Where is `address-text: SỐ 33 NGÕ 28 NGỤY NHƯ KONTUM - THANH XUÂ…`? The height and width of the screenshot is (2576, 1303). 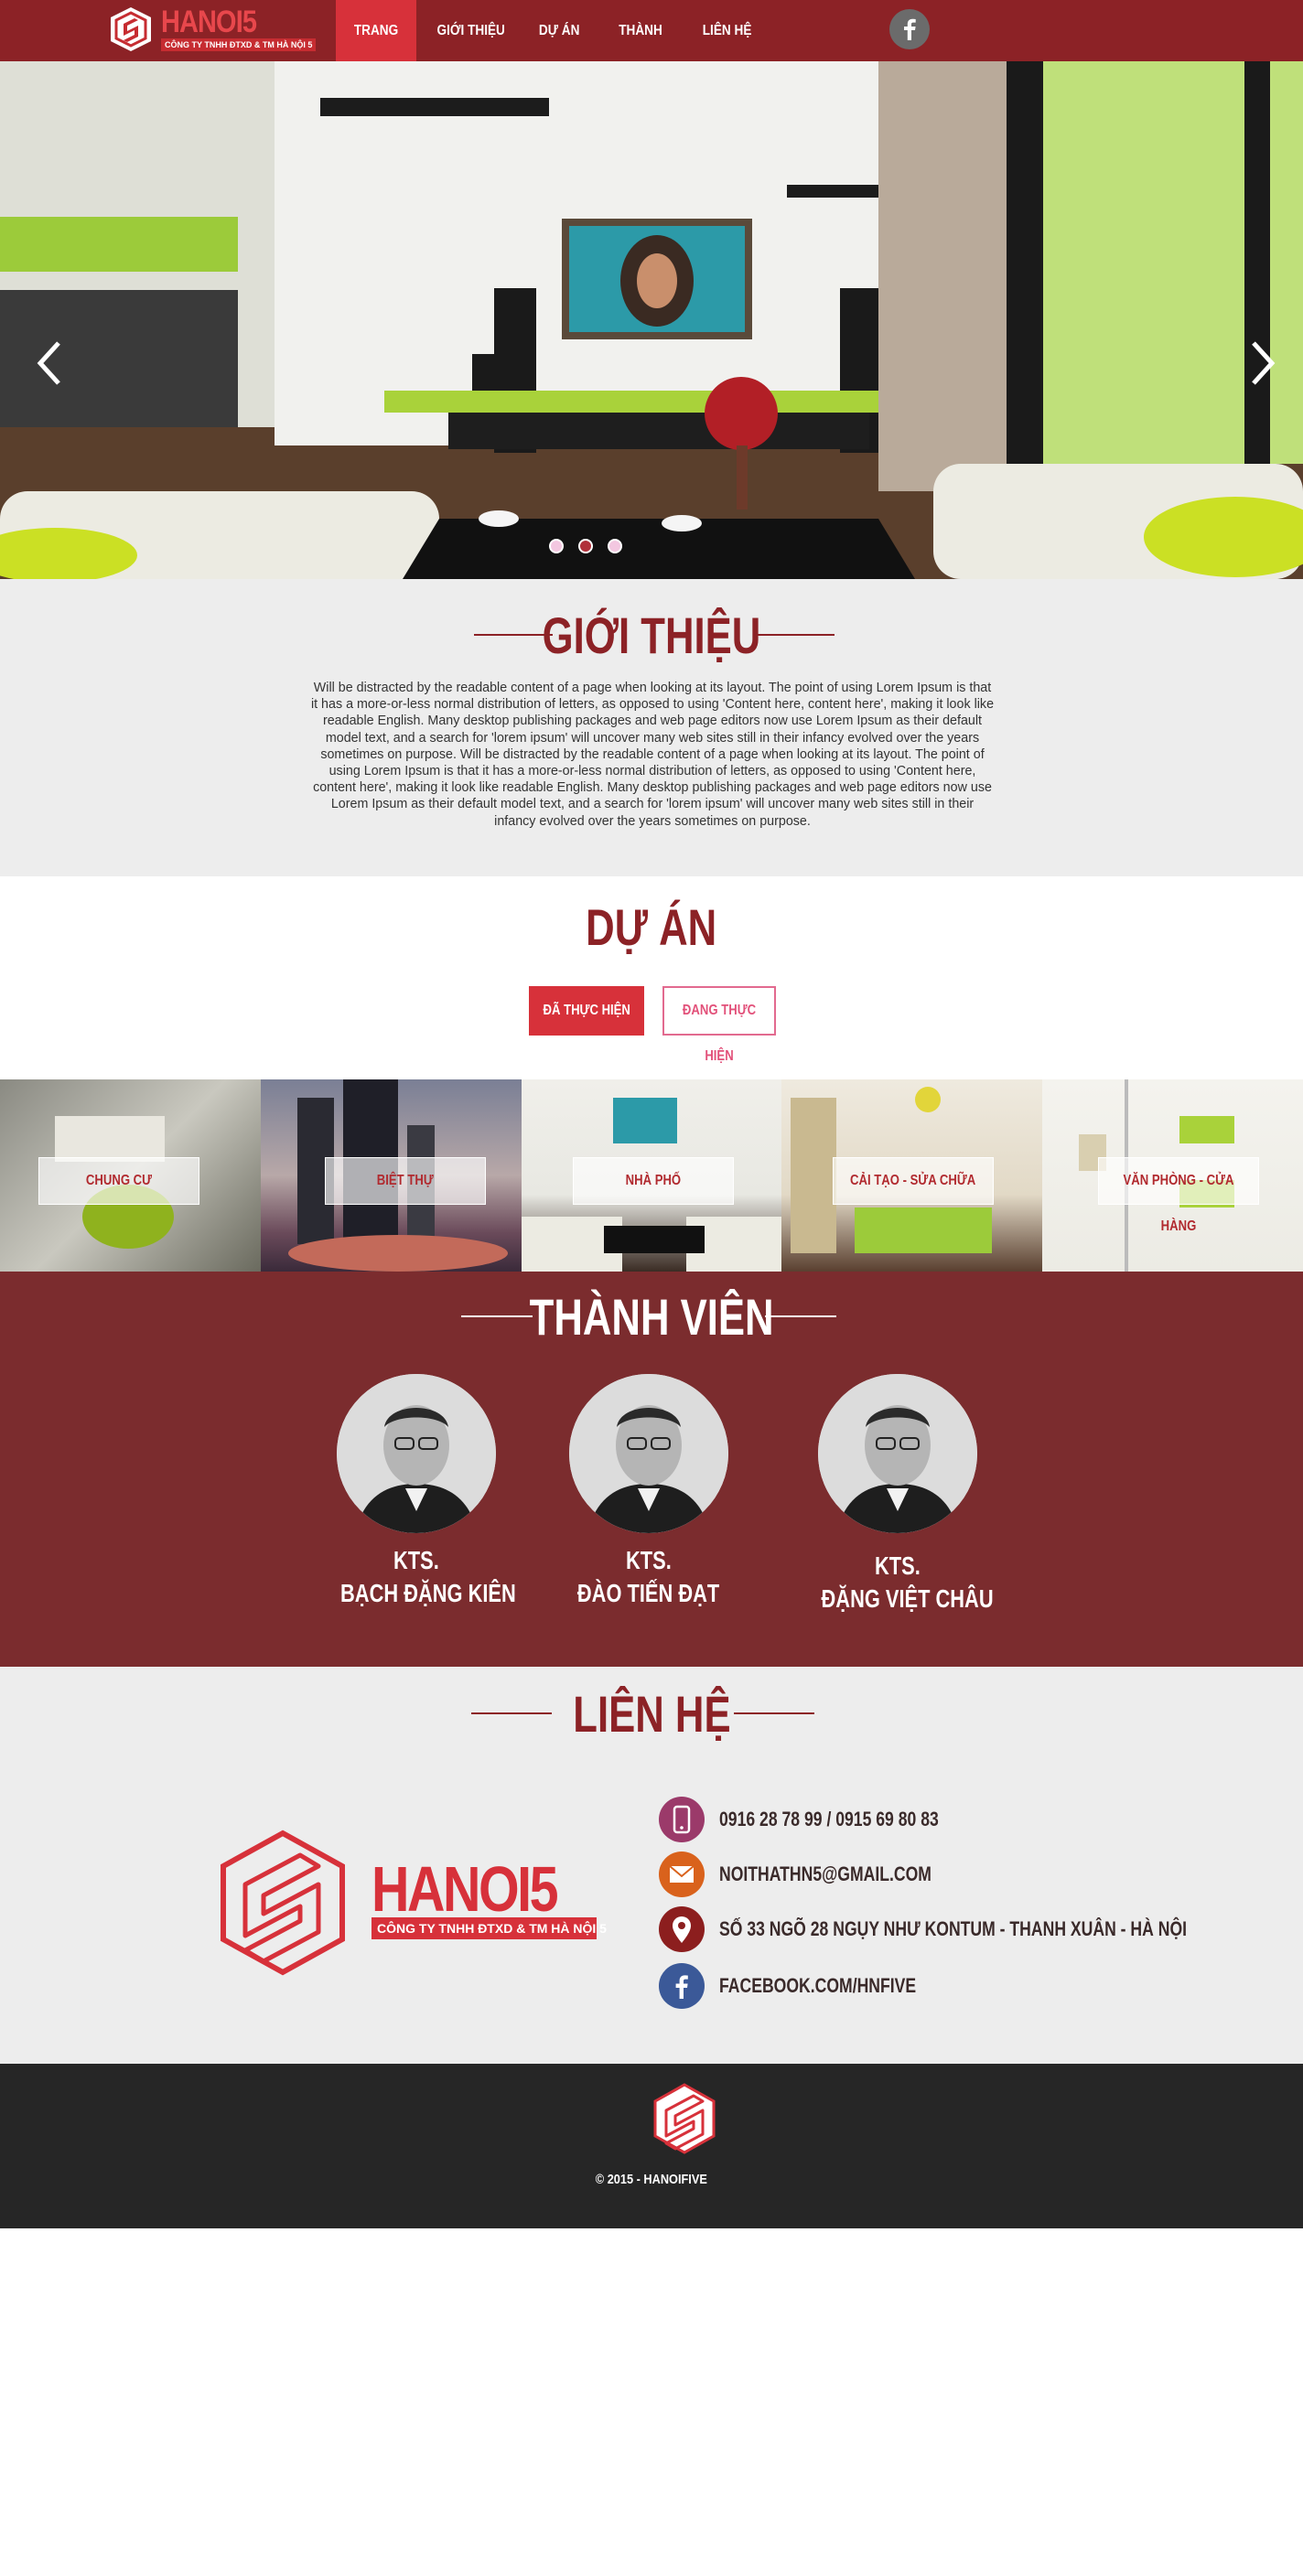 address-text: SỐ 33 NGÕ 28 NGỤY NHƯ KONTUM - THANH XUÂ… is located at coordinates (953, 1929).